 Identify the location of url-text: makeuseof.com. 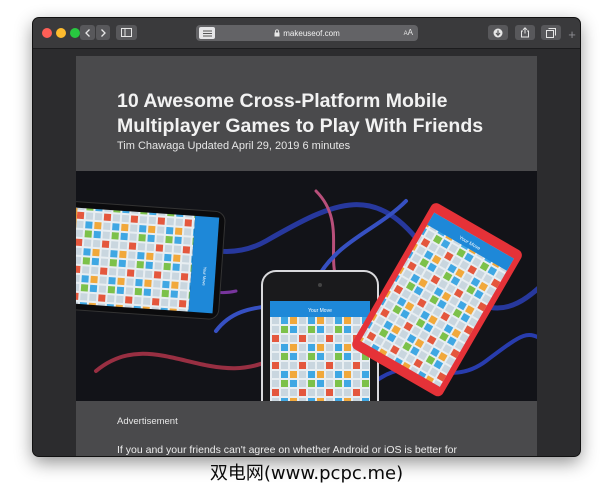
(311, 33).